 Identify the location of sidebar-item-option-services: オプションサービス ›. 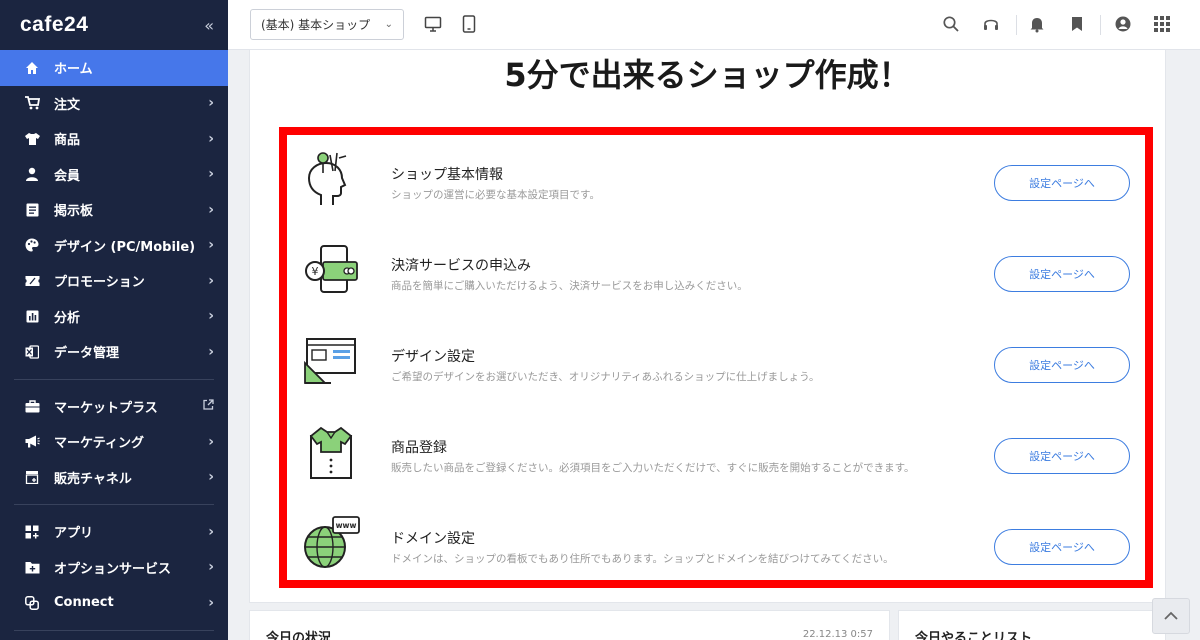
(114, 568).